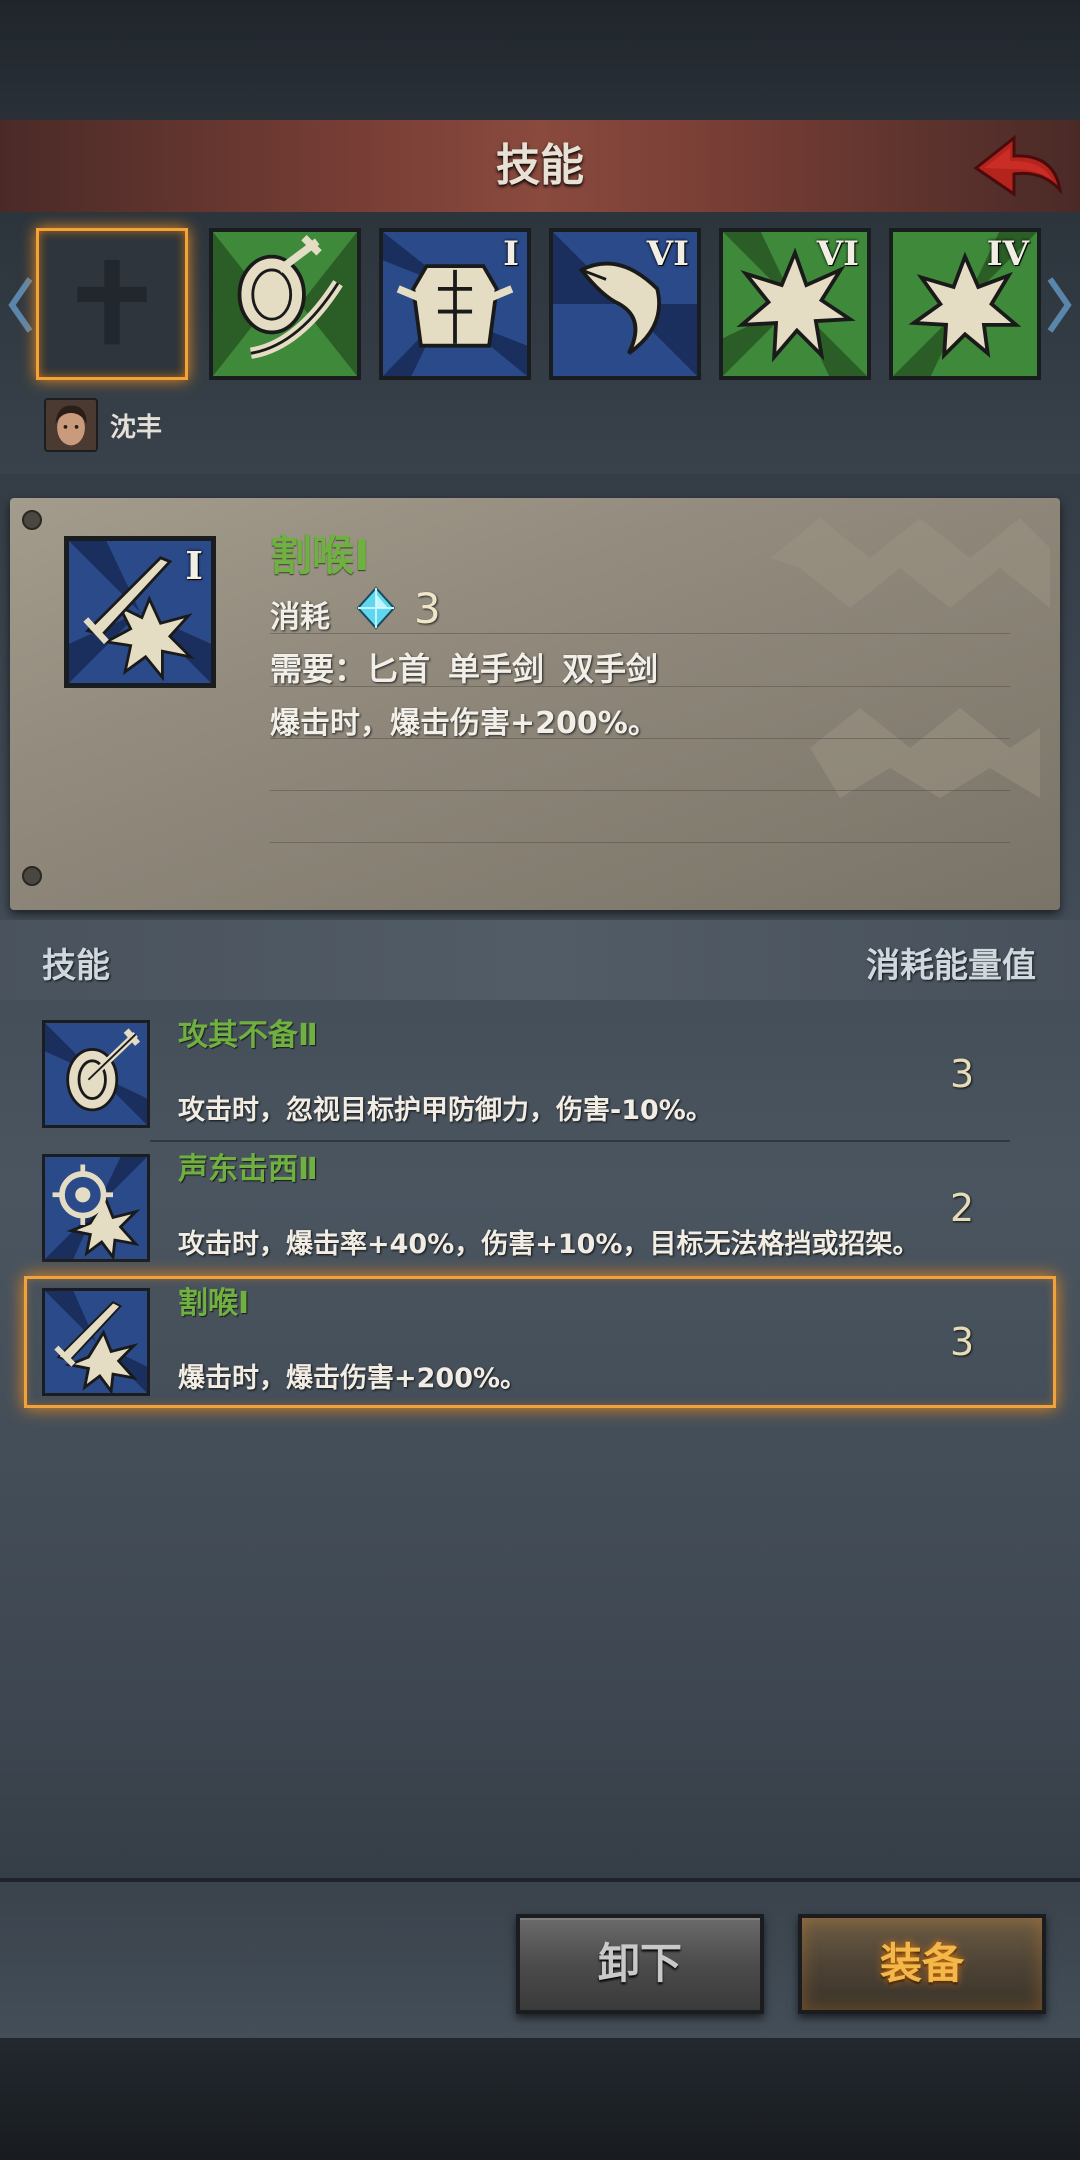 This screenshot has width=1080, height=2160. Describe the element at coordinates (136, 427) in the screenshot. I see `character-name: 沈丰` at that location.